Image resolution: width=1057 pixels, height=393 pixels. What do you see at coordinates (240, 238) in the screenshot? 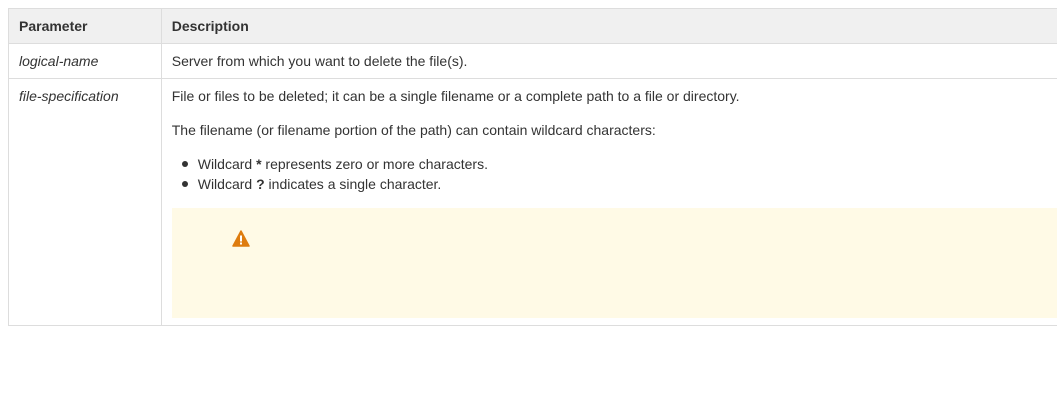
I see `warning-icon` at bounding box center [240, 238].